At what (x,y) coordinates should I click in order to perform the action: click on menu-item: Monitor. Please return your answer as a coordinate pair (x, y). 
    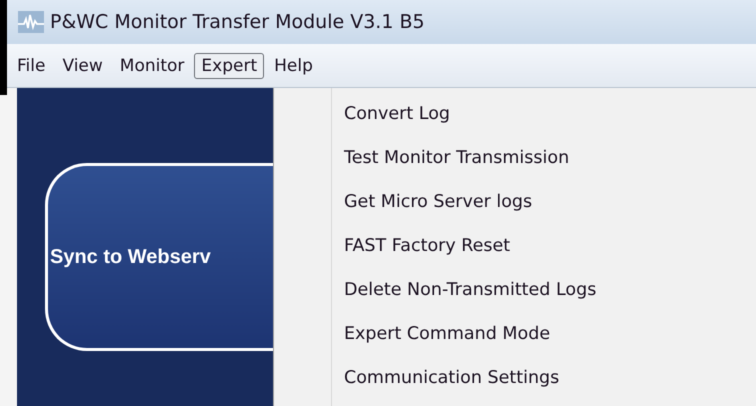
    Looking at the image, I should click on (152, 65).